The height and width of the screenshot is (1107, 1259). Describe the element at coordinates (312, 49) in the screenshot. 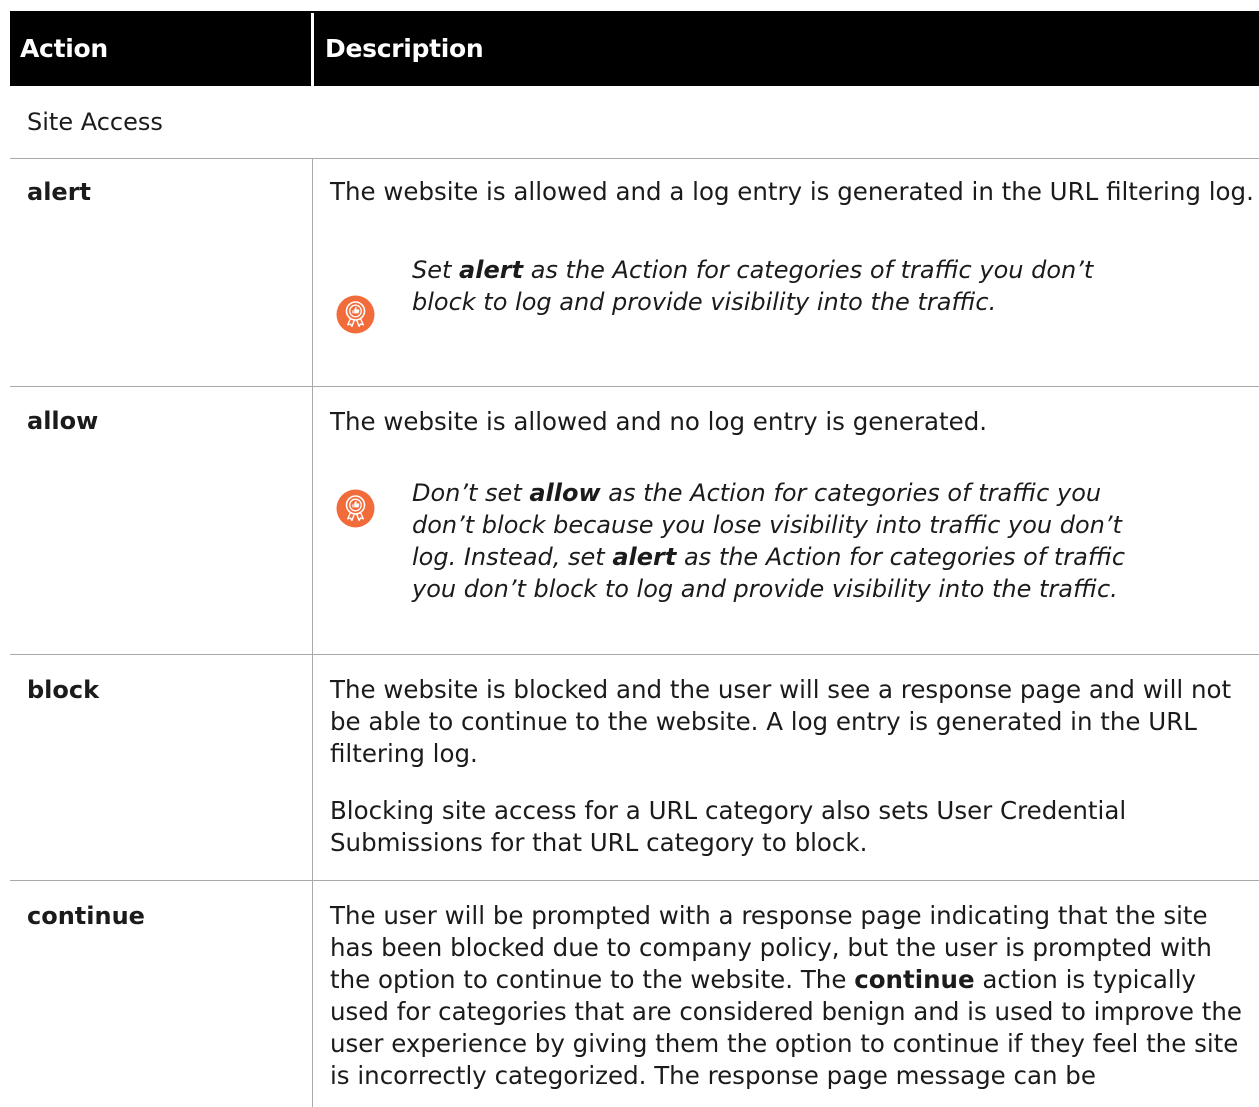

I see `header-divider` at that location.